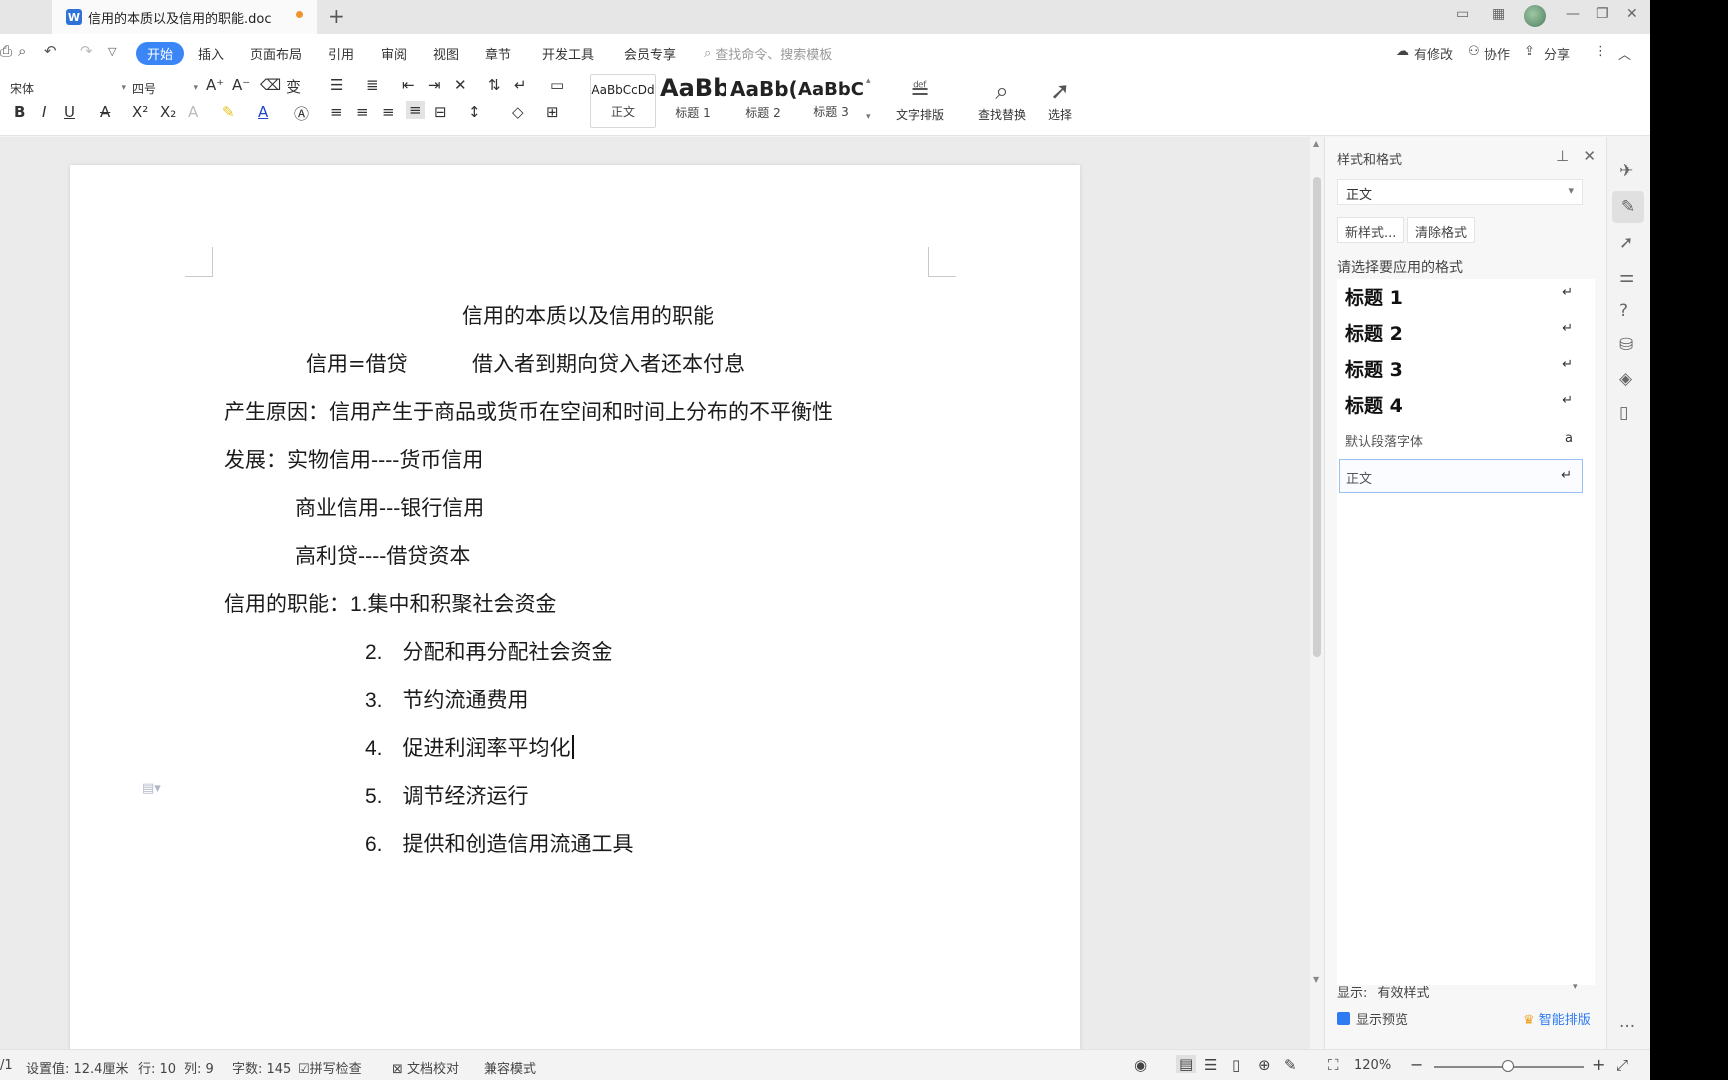 This screenshot has width=1728, height=1080. Describe the element at coordinates (868, 81) in the screenshot. I see `gallery-up-icon: ▴` at that location.